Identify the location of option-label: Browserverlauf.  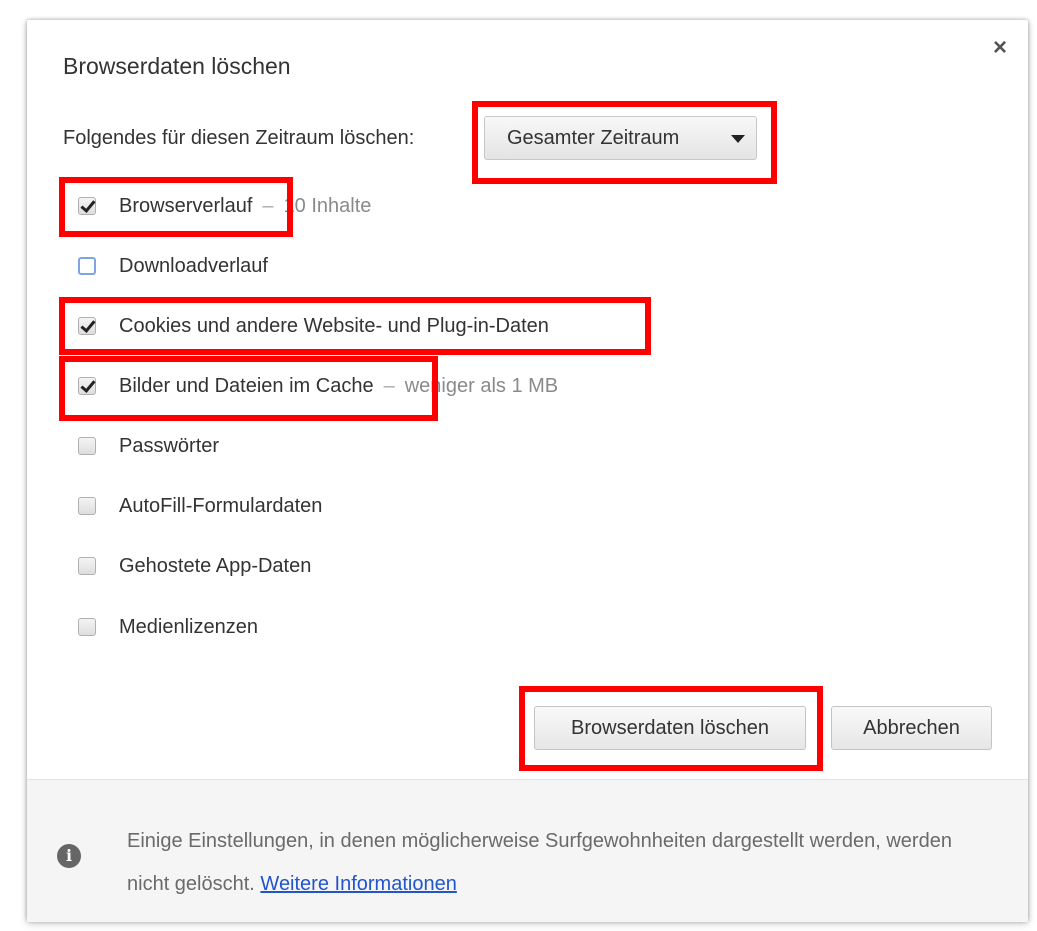
(186, 205).